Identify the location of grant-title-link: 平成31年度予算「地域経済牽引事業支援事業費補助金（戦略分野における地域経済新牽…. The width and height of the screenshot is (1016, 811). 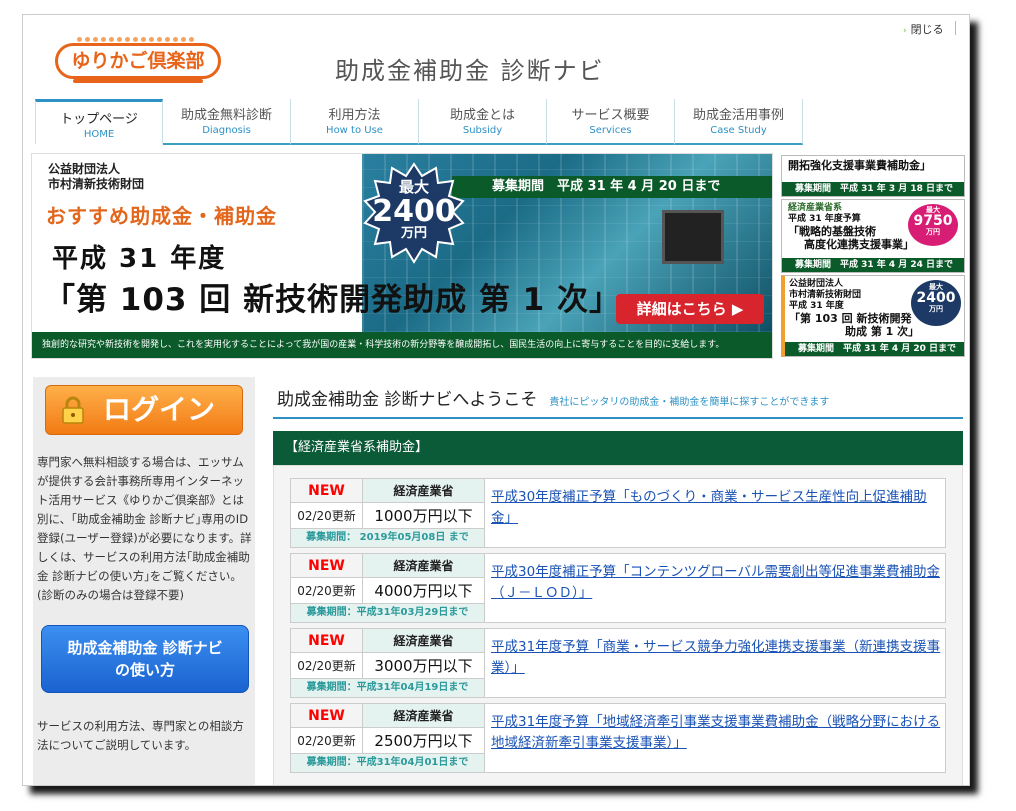
(717, 733).